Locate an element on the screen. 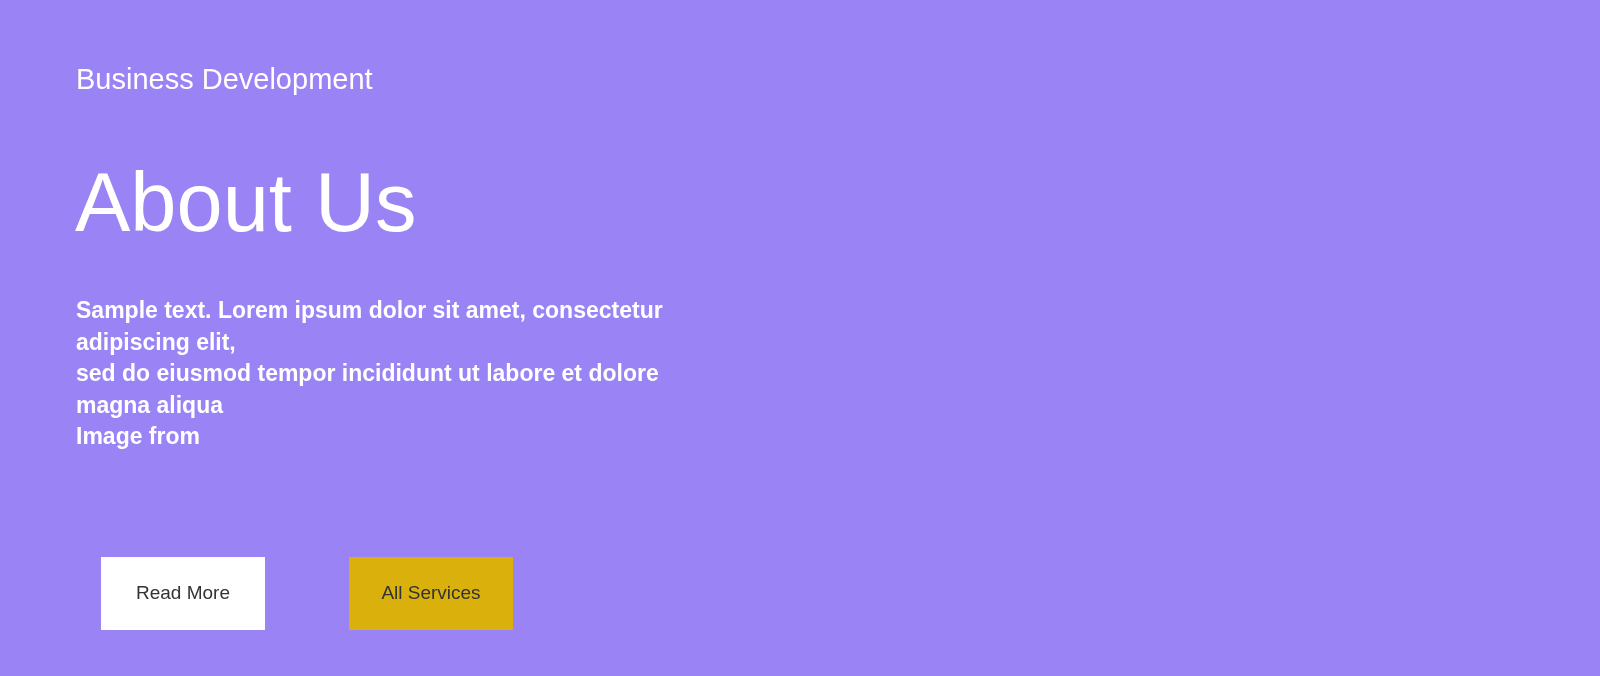 This screenshot has height=676, width=1600. read-more-button: Read More is located at coordinates (183, 593).